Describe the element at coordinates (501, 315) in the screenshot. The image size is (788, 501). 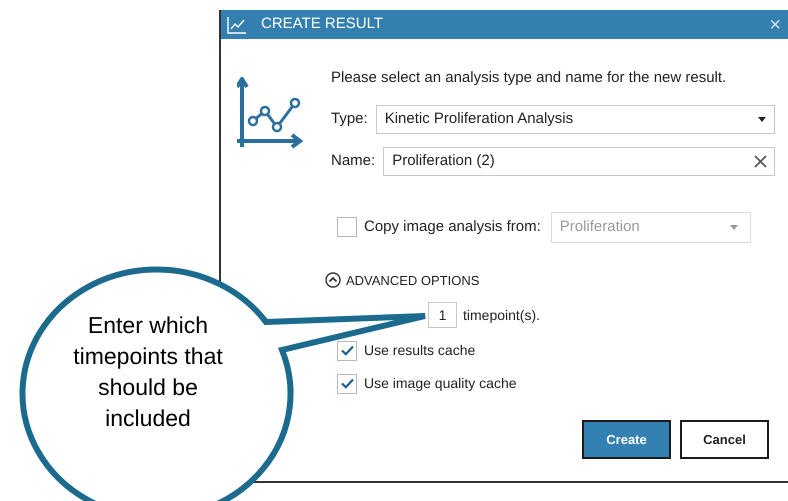
I see `timepoint-label: timepoint(s).` at that location.